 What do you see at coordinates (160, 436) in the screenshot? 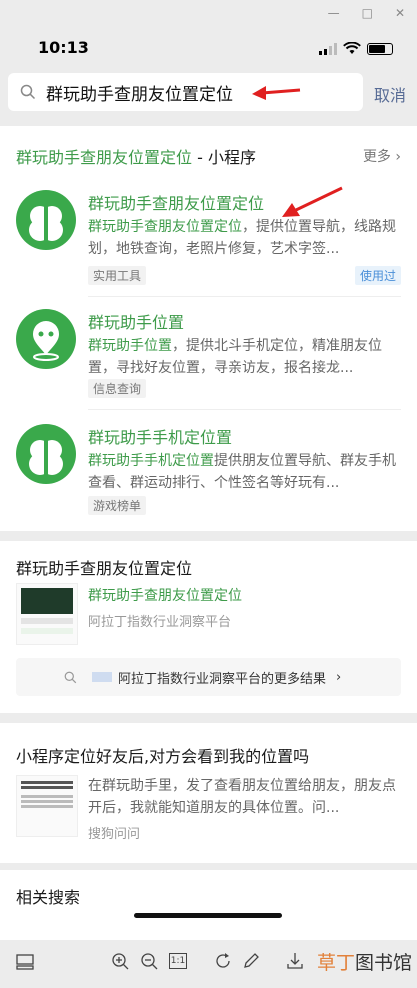
I see `miniprogram-title: 群玩助手手机定位置` at bounding box center [160, 436].